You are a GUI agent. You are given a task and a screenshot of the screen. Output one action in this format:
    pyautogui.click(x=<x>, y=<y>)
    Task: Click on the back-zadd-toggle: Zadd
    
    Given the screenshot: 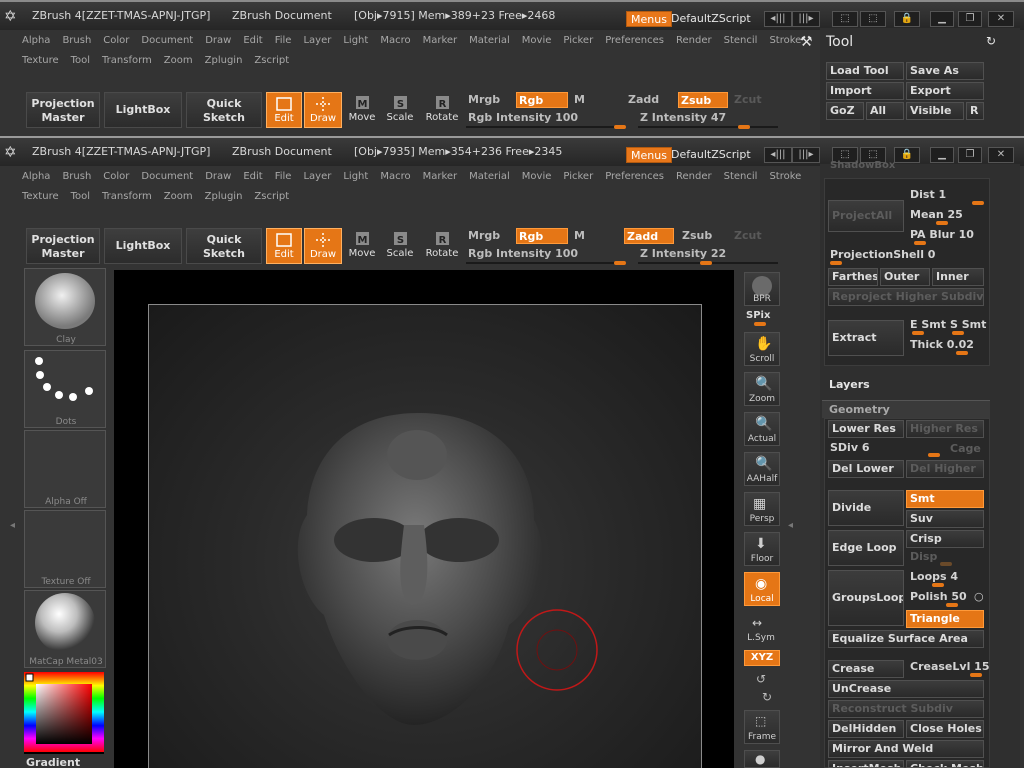 What is the action you would take?
    pyautogui.click(x=650, y=100)
    